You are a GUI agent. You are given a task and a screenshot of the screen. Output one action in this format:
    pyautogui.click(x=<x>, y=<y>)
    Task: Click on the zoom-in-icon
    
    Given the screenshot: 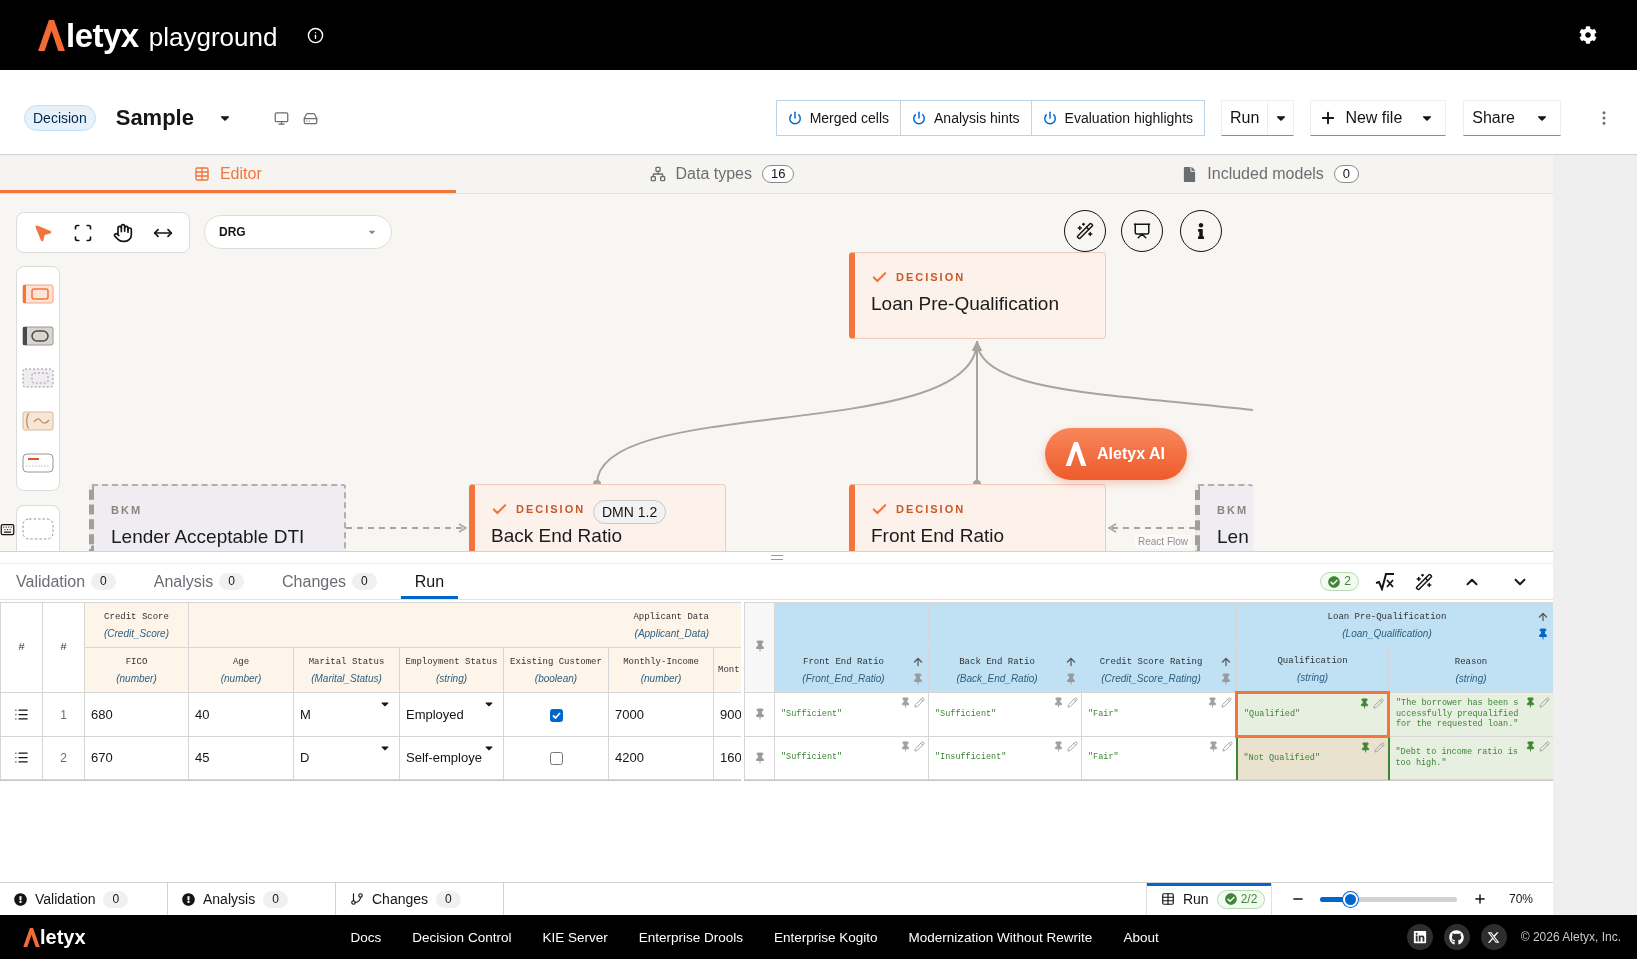 What is the action you would take?
    pyautogui.click(x=1479, y=899)
    